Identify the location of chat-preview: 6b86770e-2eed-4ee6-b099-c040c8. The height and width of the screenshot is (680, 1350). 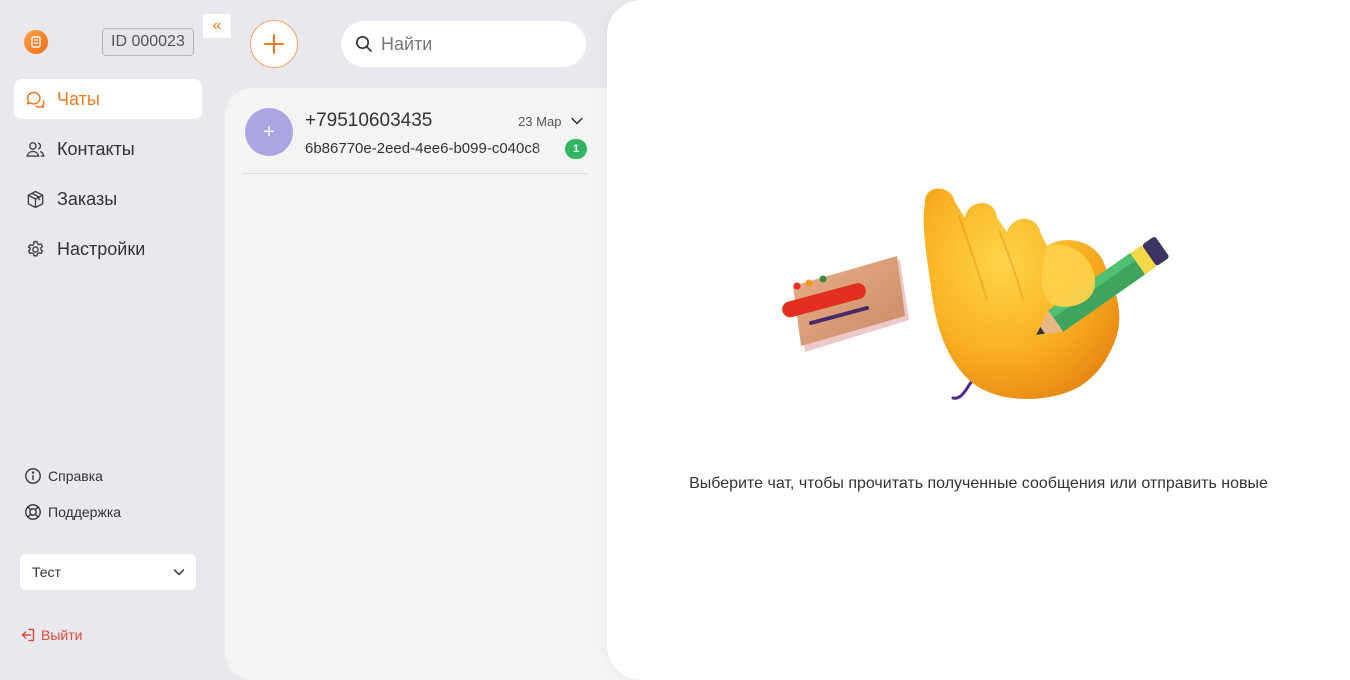
(423, 148).